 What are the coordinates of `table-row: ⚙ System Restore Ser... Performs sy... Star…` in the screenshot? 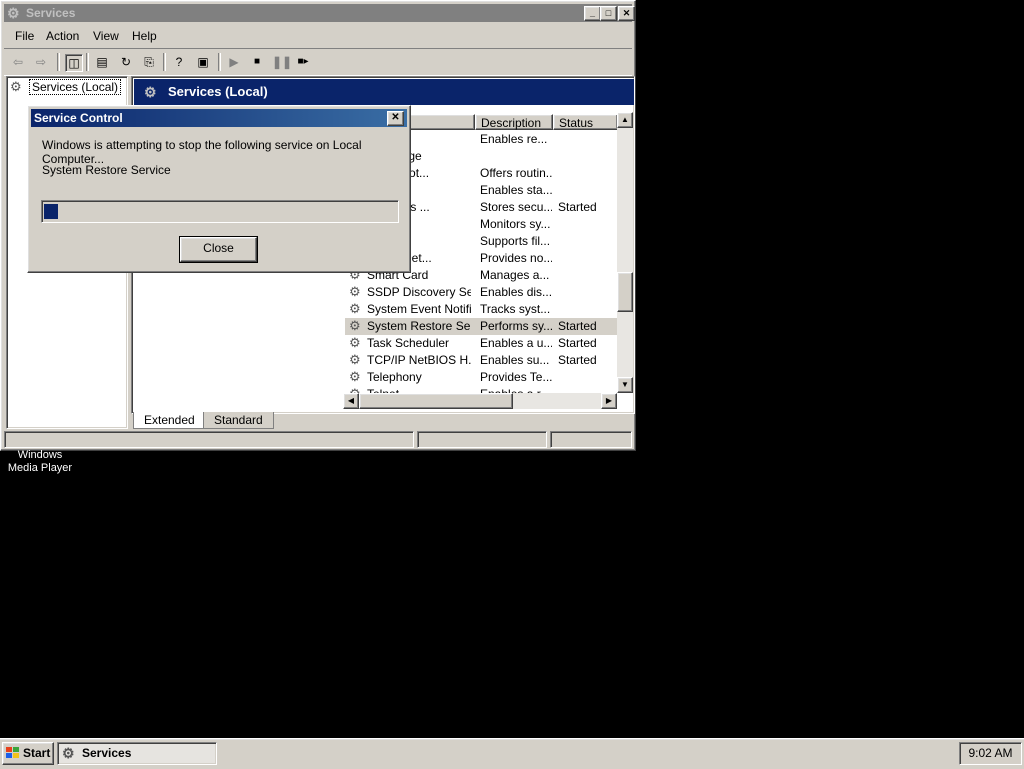 It's located at (481, 326).